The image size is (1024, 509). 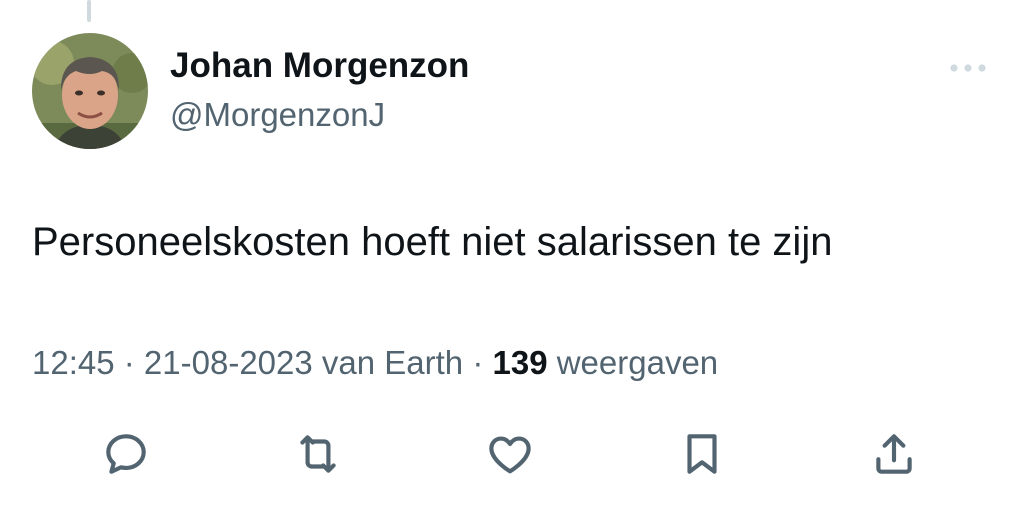 I want to click on reply-button, so click(x=126, y=454).